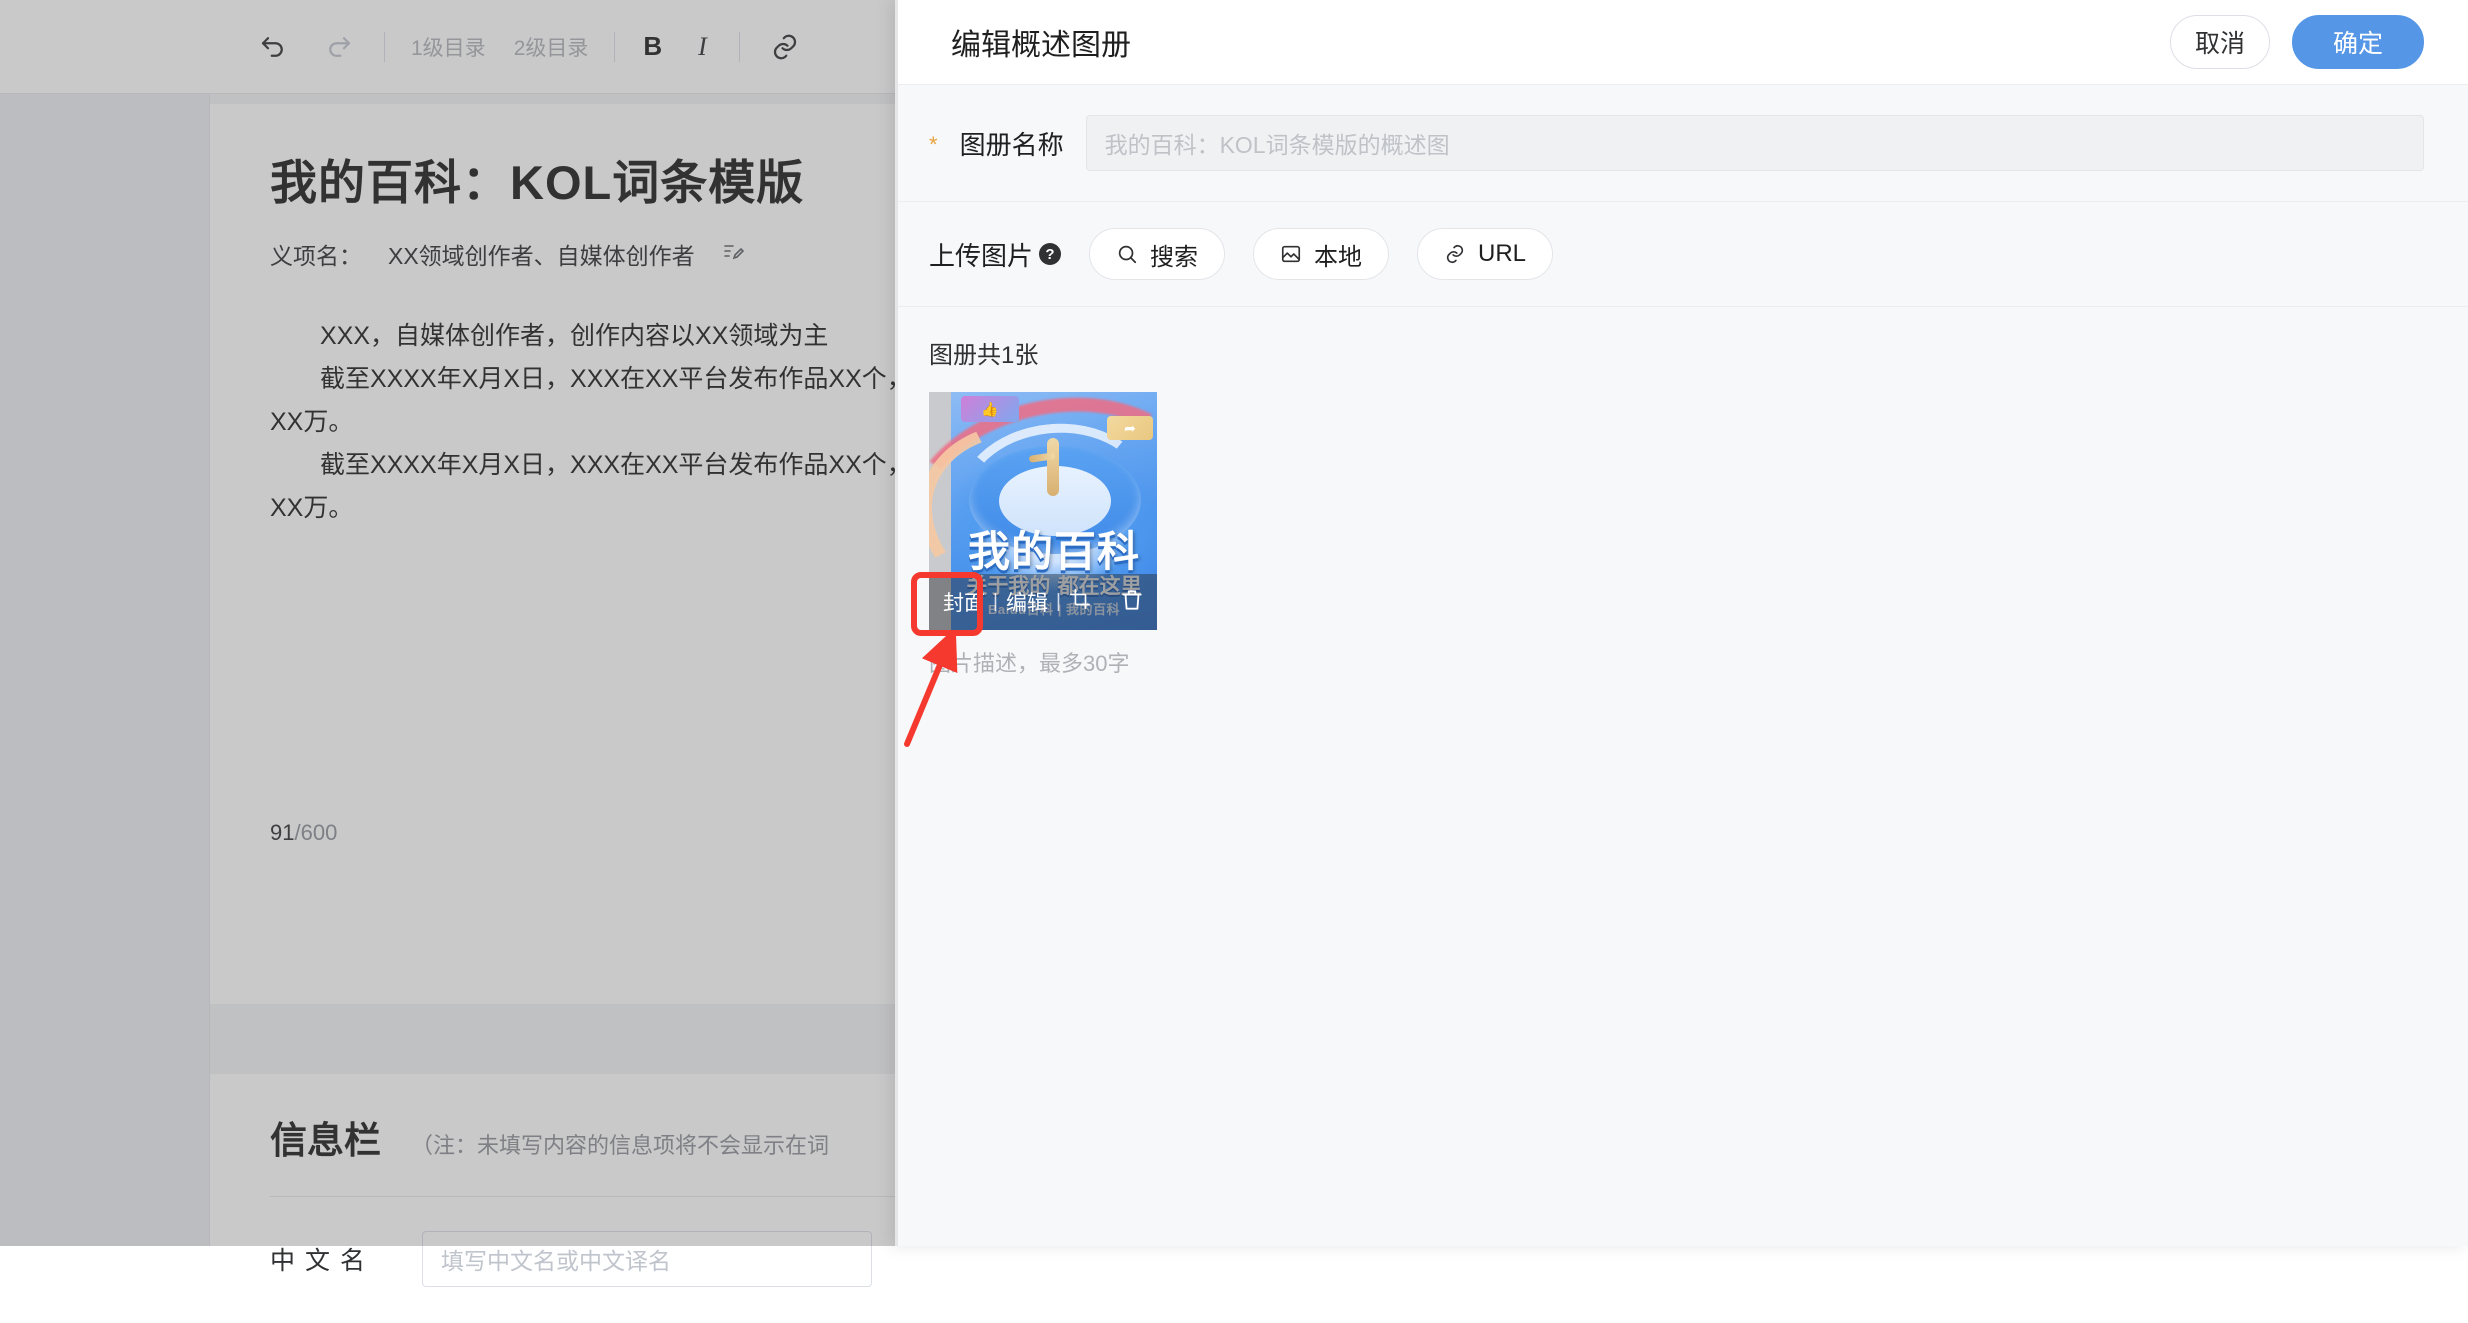  I want to click on upload-url-button: URL, so click(1485, 254).